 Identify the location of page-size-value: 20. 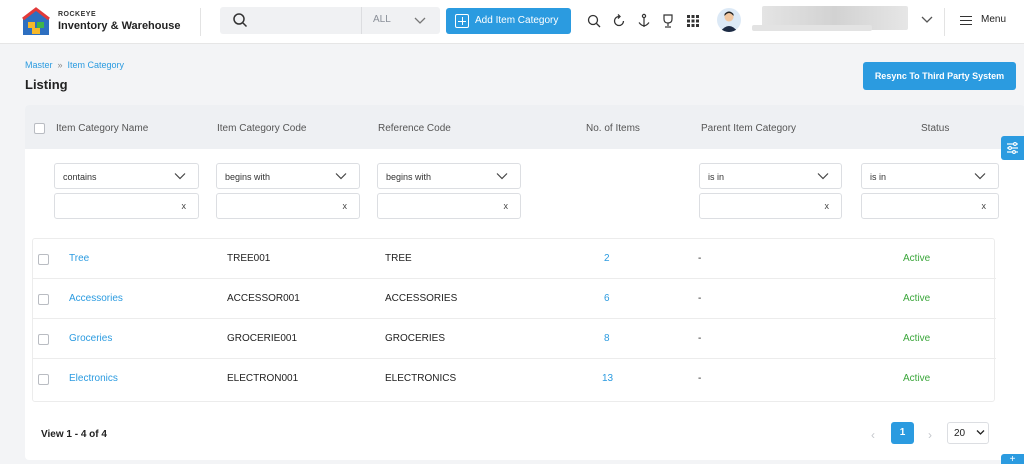
(960, 433).